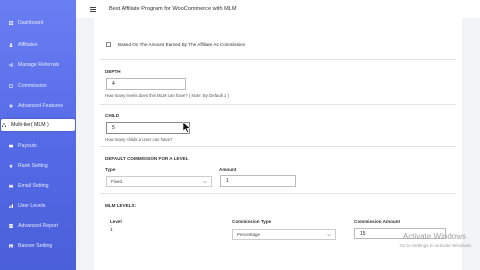  What do you see at coordinates (435, 245) in the screenshot?
I see `activate-windows-subtitle: Go to Settings to activate Windows.` at bounding box center [435, 245].